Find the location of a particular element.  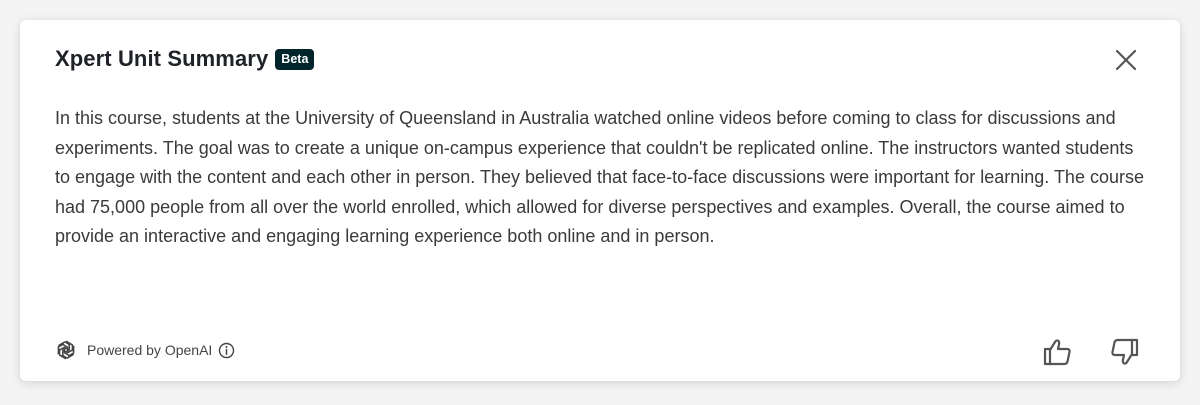

powered-by-section: Powered by OpenAI is located at coordinates (144, 350).